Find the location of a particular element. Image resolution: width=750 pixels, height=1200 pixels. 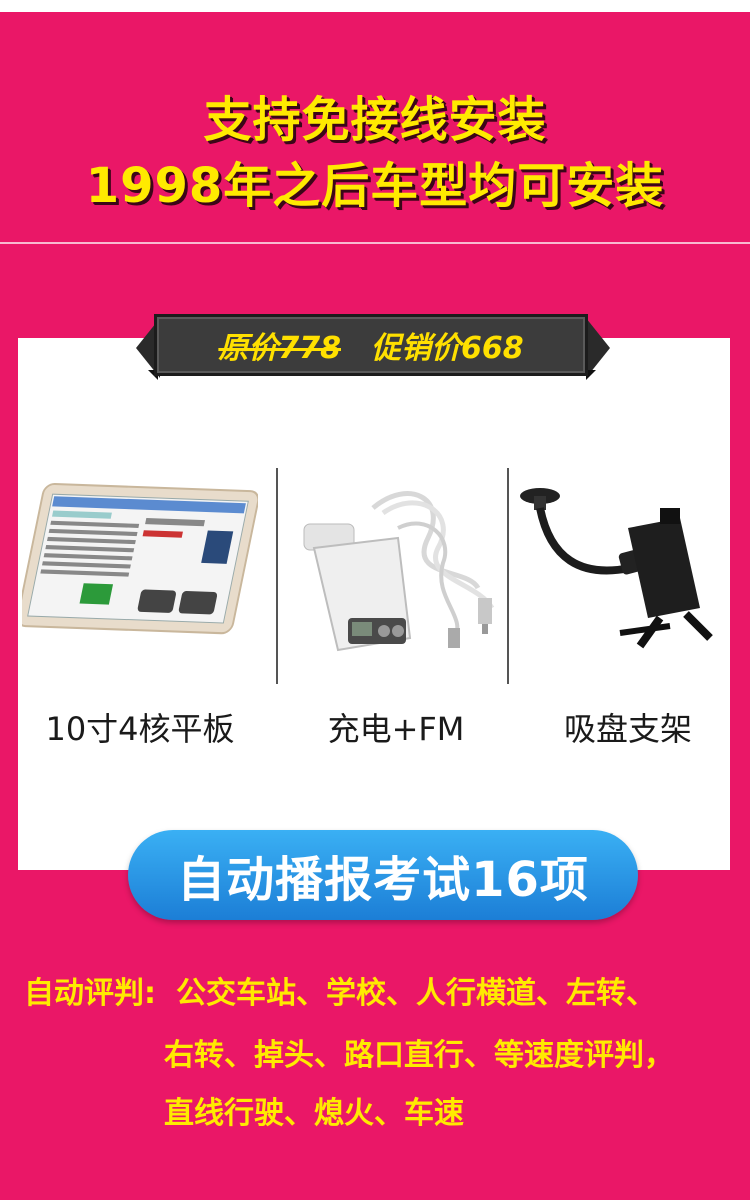

ribbon-wing-right is located at coordinates (598, 348).